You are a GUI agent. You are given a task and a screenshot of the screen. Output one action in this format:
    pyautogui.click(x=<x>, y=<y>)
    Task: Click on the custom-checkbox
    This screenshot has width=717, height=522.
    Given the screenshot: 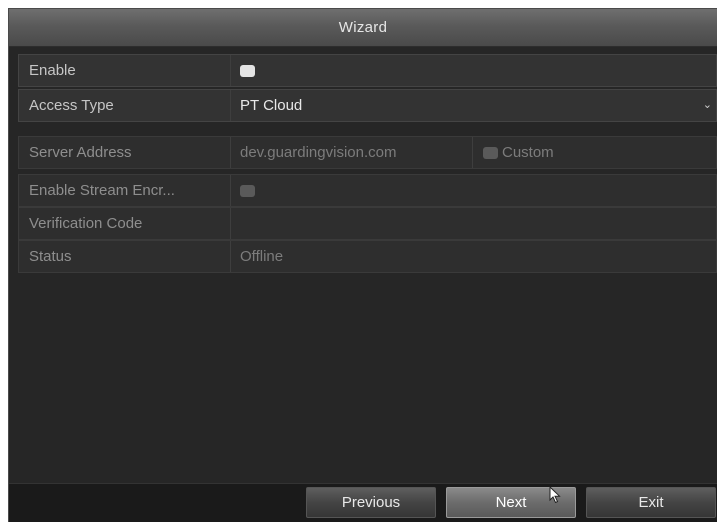 What is the action you would take?
    pyautogui.click(x=490, y=152)
    